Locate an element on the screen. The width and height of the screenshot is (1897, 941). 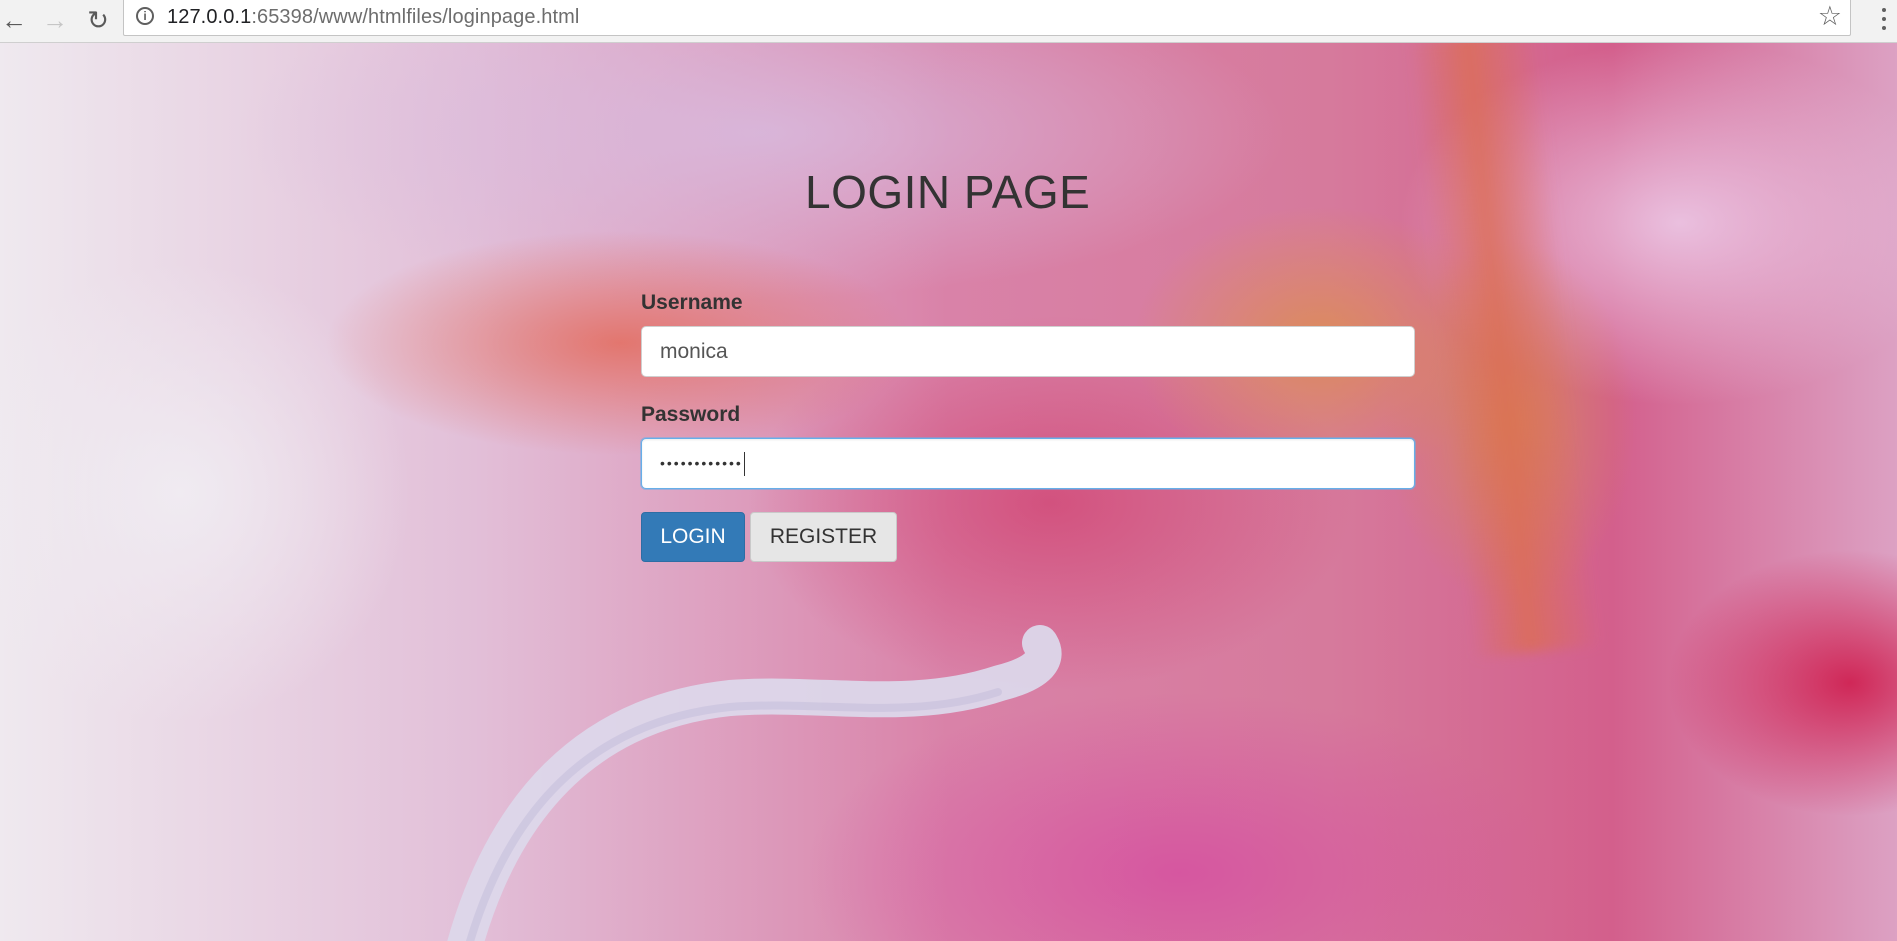
username-input: monica is located at coordinates (1028, 351).